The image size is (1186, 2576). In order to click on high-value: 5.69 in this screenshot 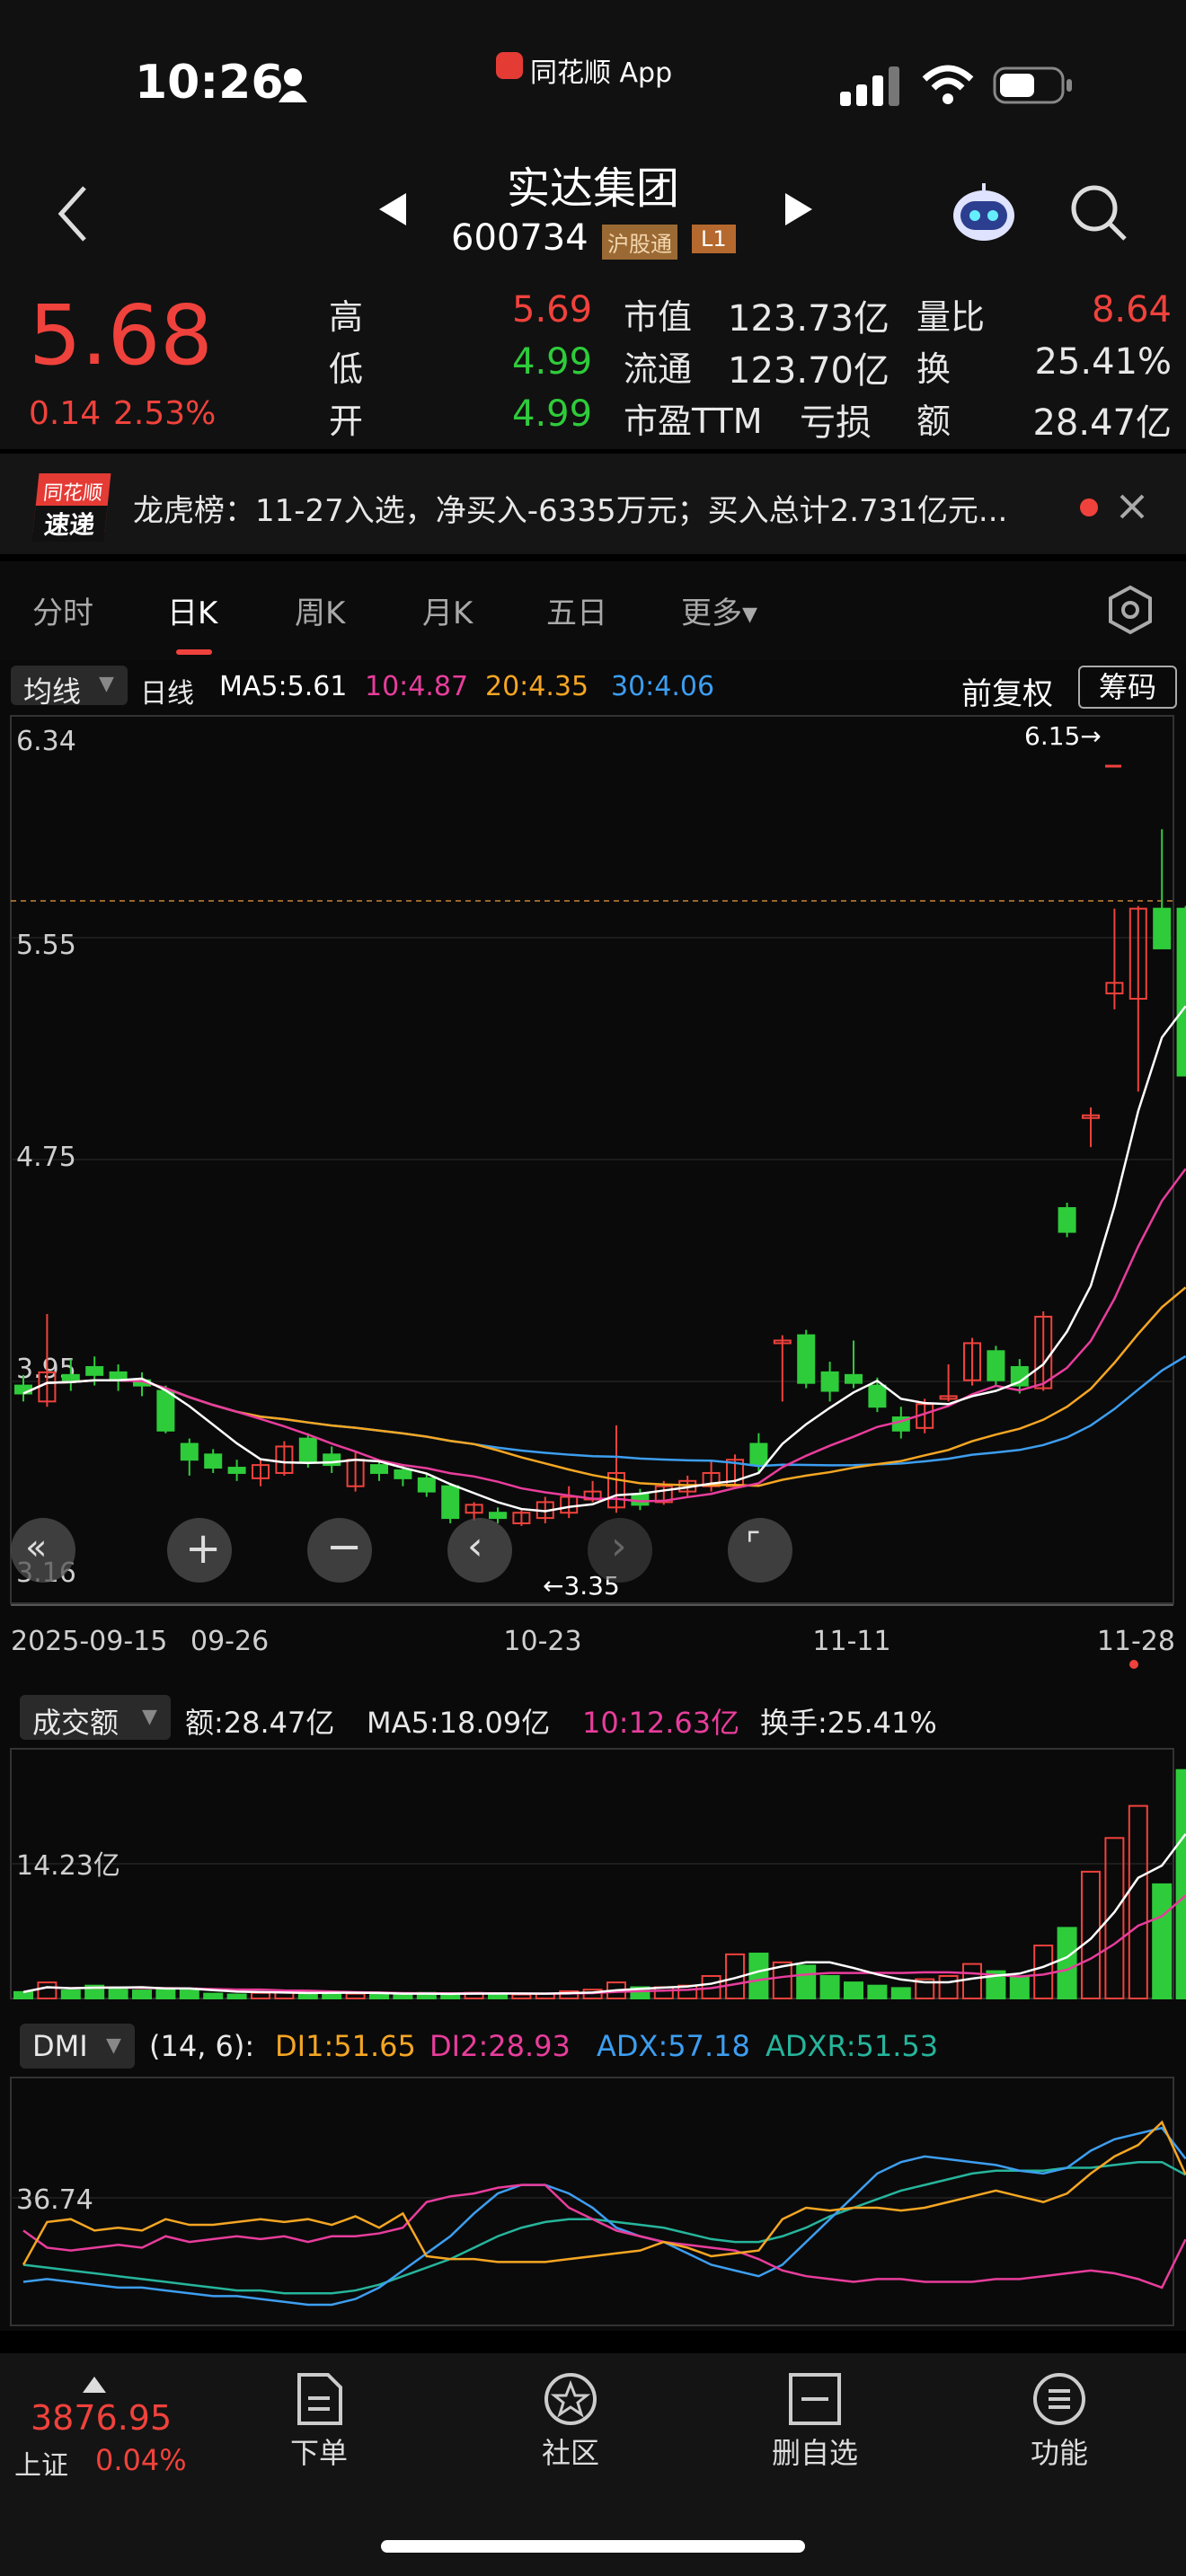, I will do `click(552, 310)`.